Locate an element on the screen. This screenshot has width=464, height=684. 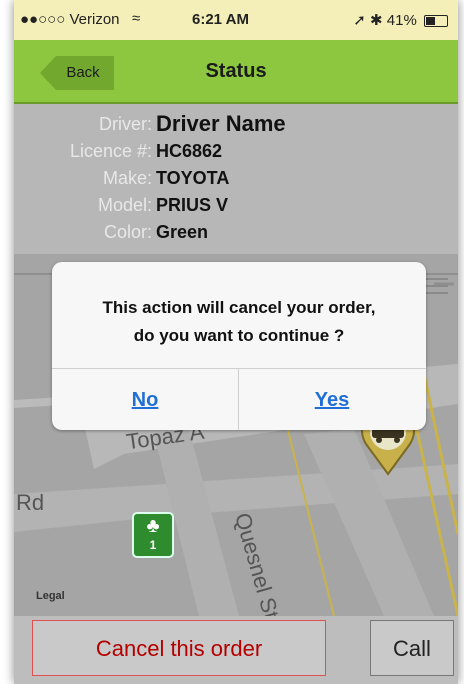
driver-value: Driver Name is located at coordinates (221, 123).